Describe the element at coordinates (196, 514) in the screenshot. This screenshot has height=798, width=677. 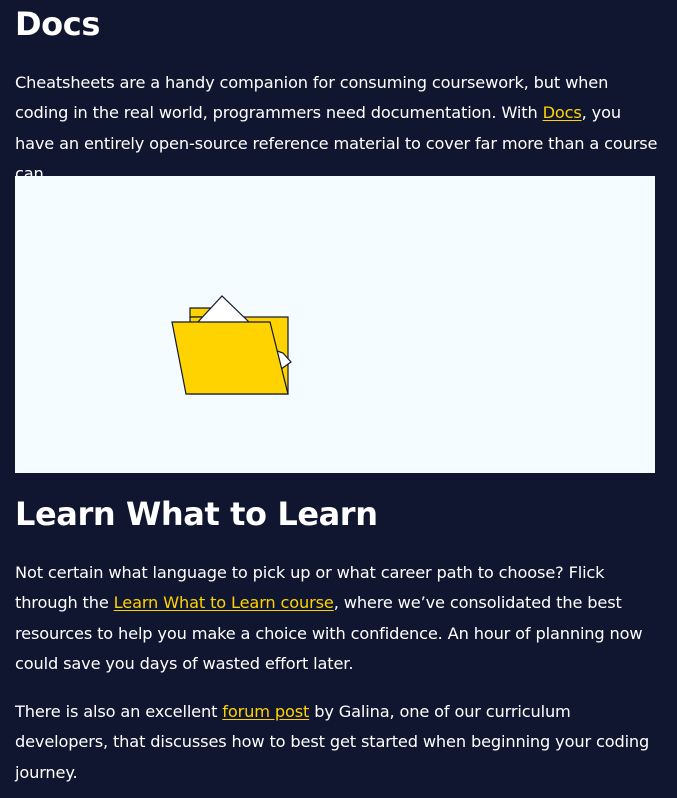
I see `learn-what-to-learn-heading: Learn What to Learn` at that location.